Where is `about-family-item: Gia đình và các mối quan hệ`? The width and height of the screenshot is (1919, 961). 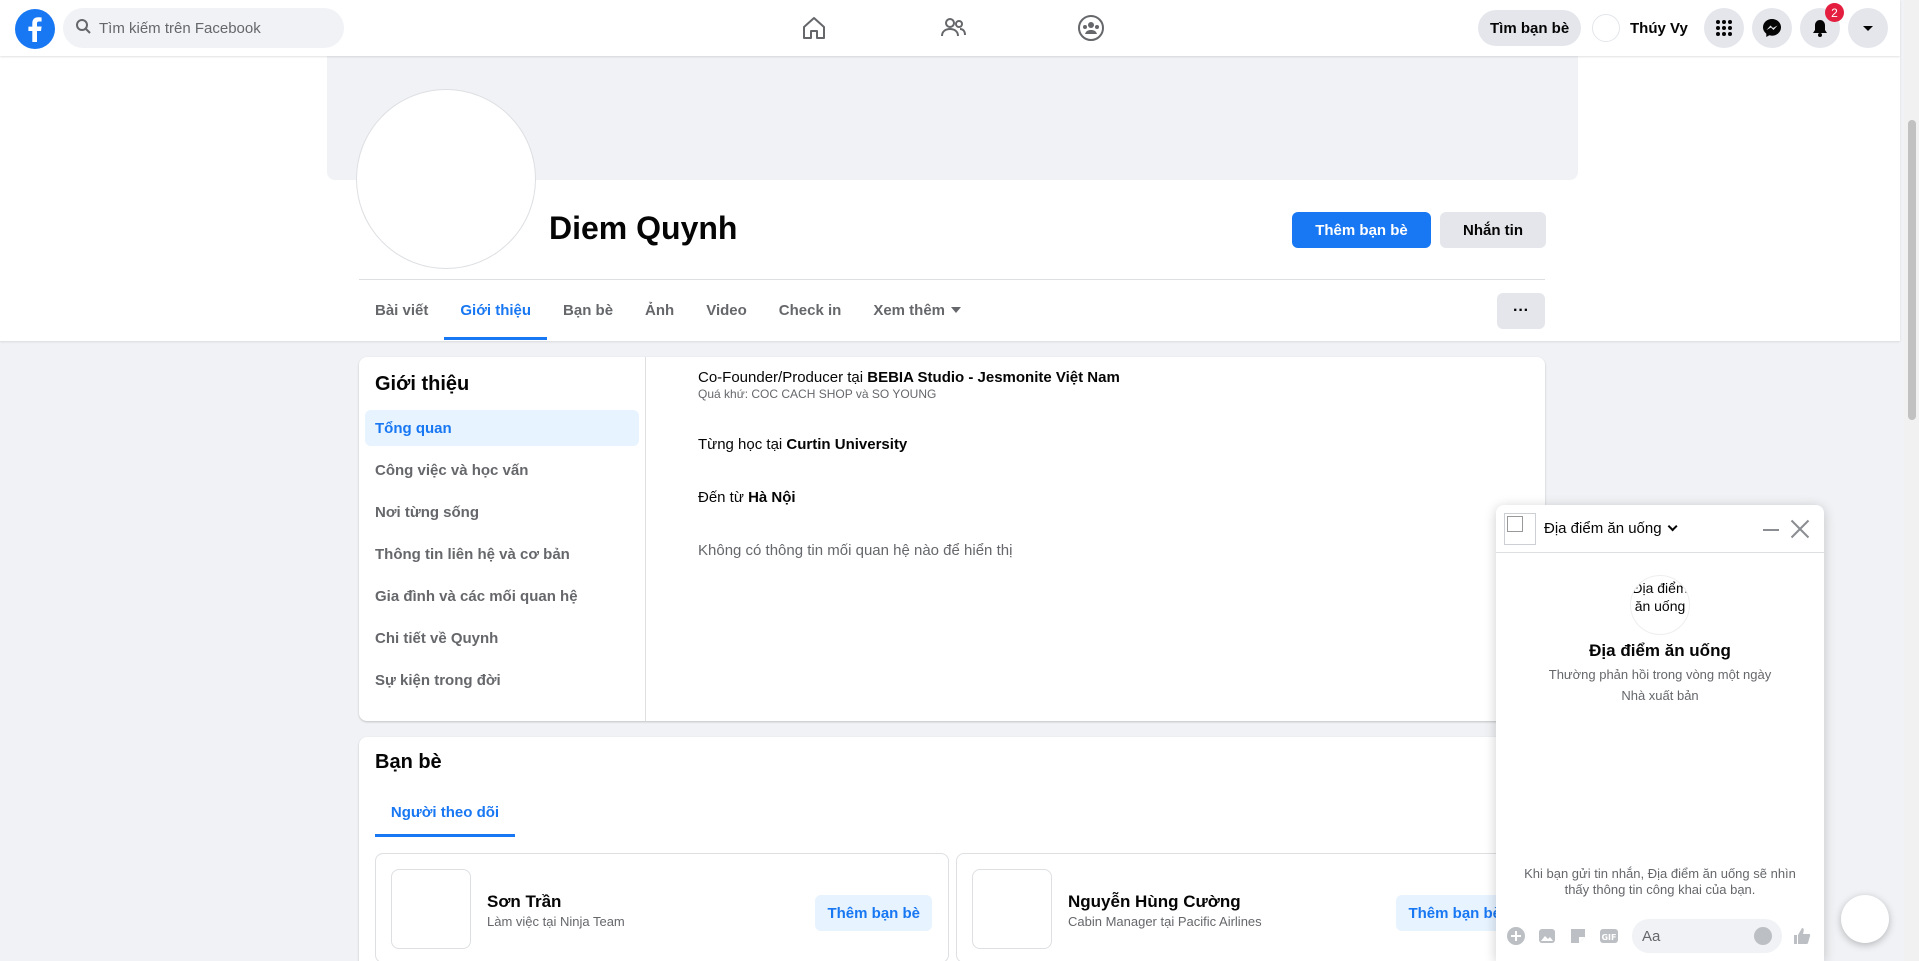 about-family-item: Gia đình và các mối quan hệ is located at coordinates (502, 596).